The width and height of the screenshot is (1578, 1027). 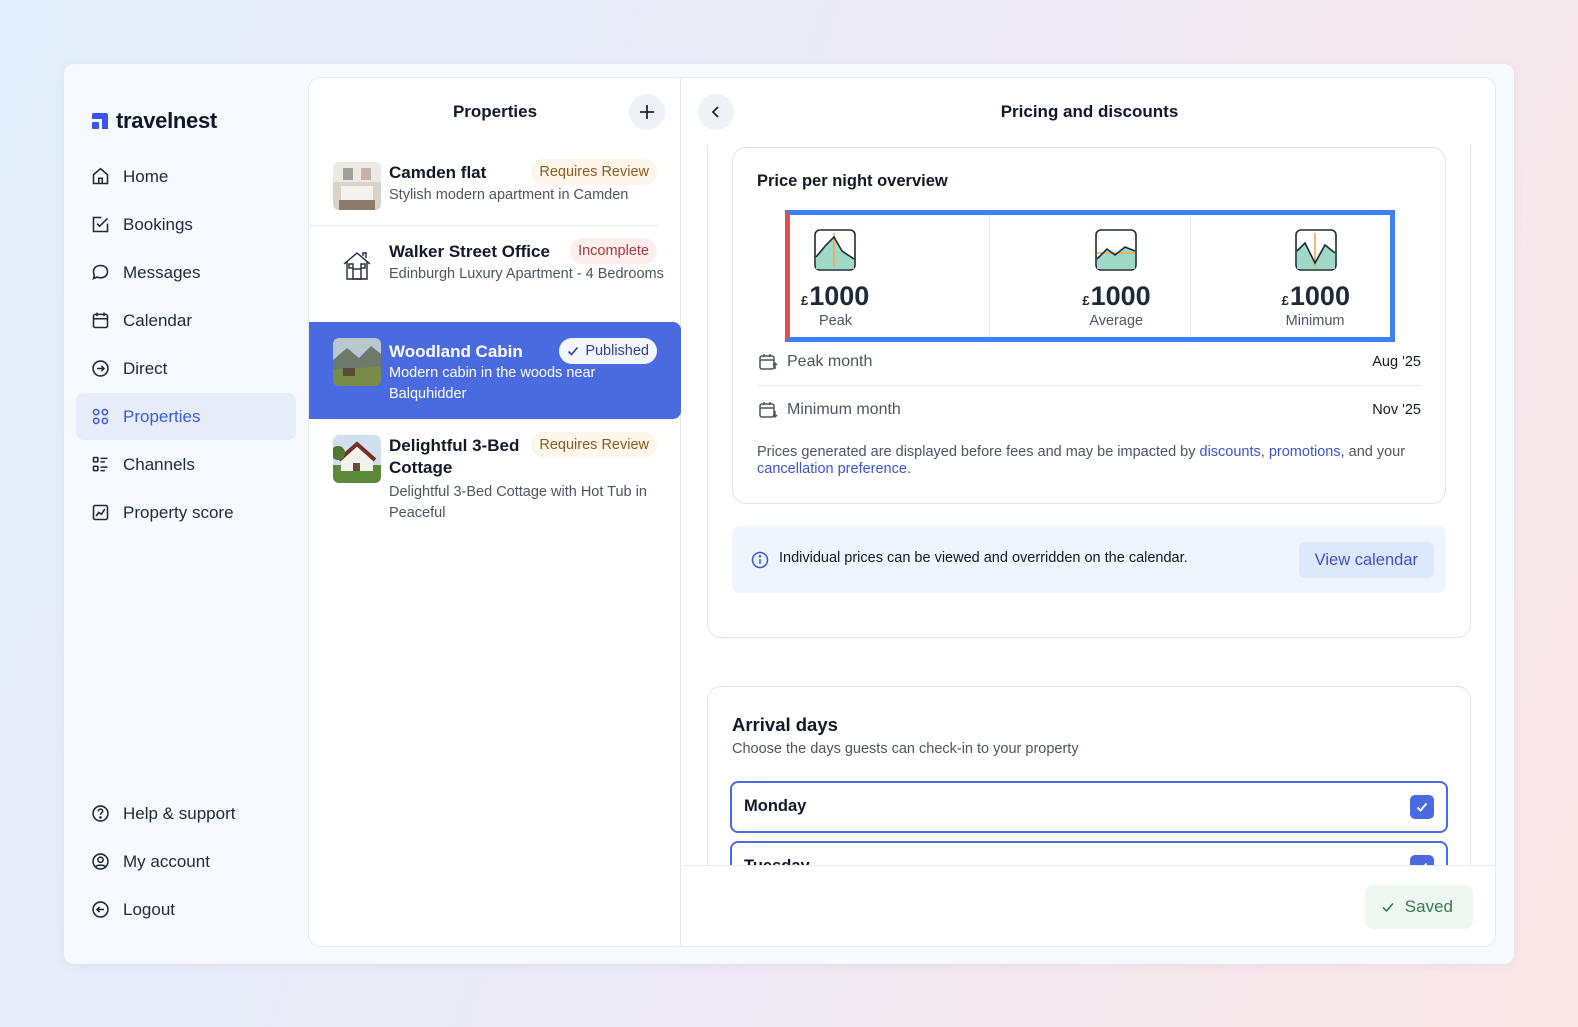 What do you see at coordinates (1366, 560) in the screenshot?
I see `view-calendar-button: View calendar` at bounding box center [1366, 560].